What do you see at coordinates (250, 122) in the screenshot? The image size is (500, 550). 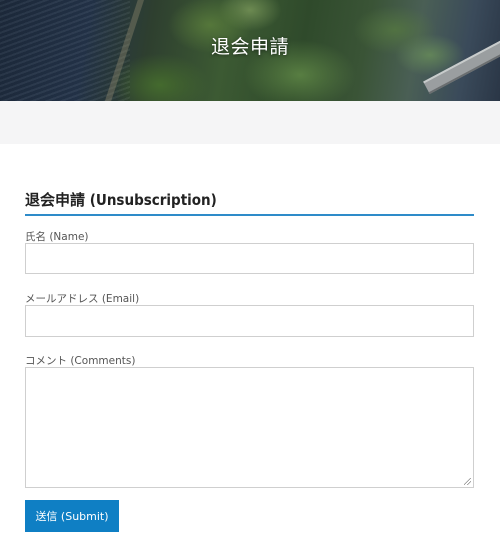 I see `section-divider-band` at bounding box center [250, 122].